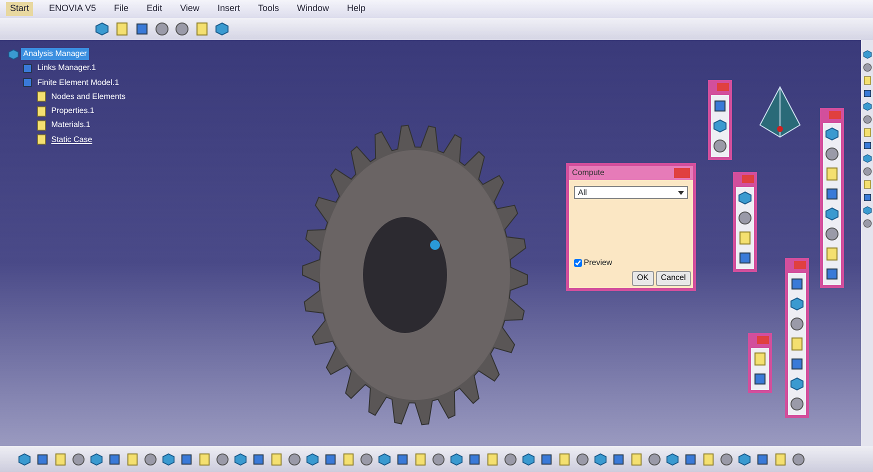 The image size is (873, 472). What do you see at coordinates (78, 82) in the screenshot?
I see `tree-item: Finite Element Model.1` at bounding box center [78, 82].